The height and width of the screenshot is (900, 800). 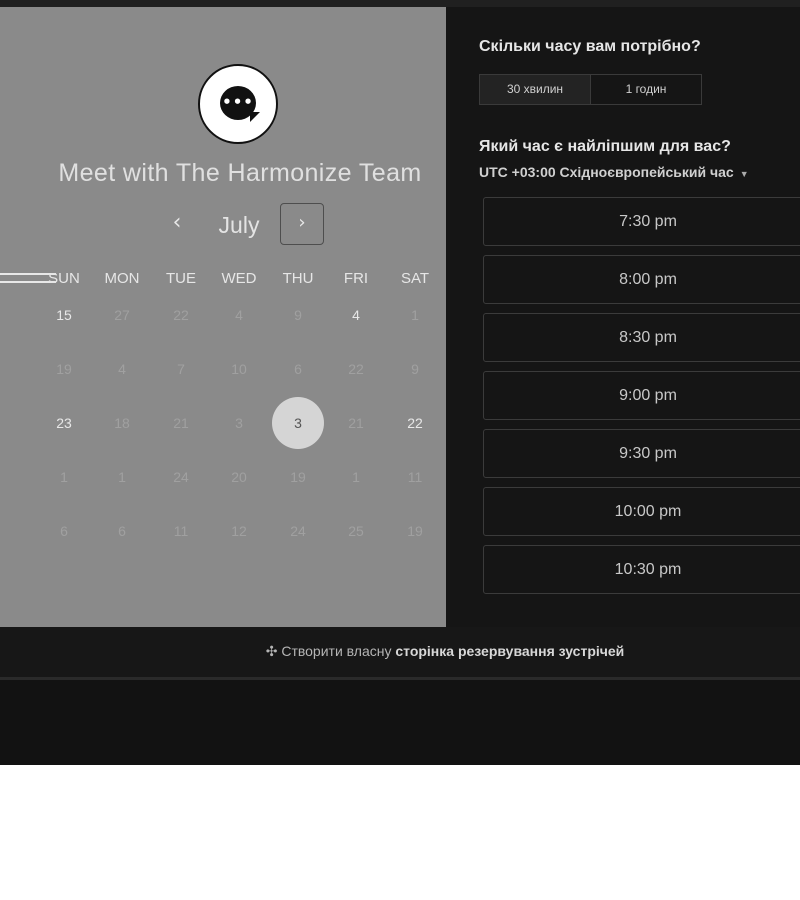 I want to click on time-slot-button: 9:30 pm, so click(x=641, y=453).